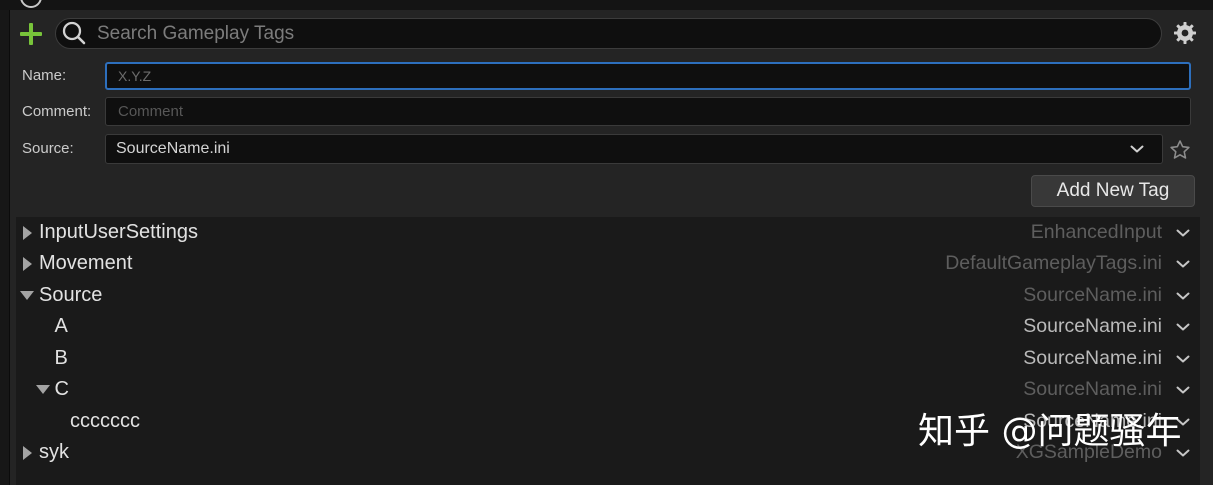 This screenshot has width=1213, height=485. What do you see at coordinates (57, 111) in the screenshot?
I see `comment-label: Comment:` at bounding box center [57, 111].